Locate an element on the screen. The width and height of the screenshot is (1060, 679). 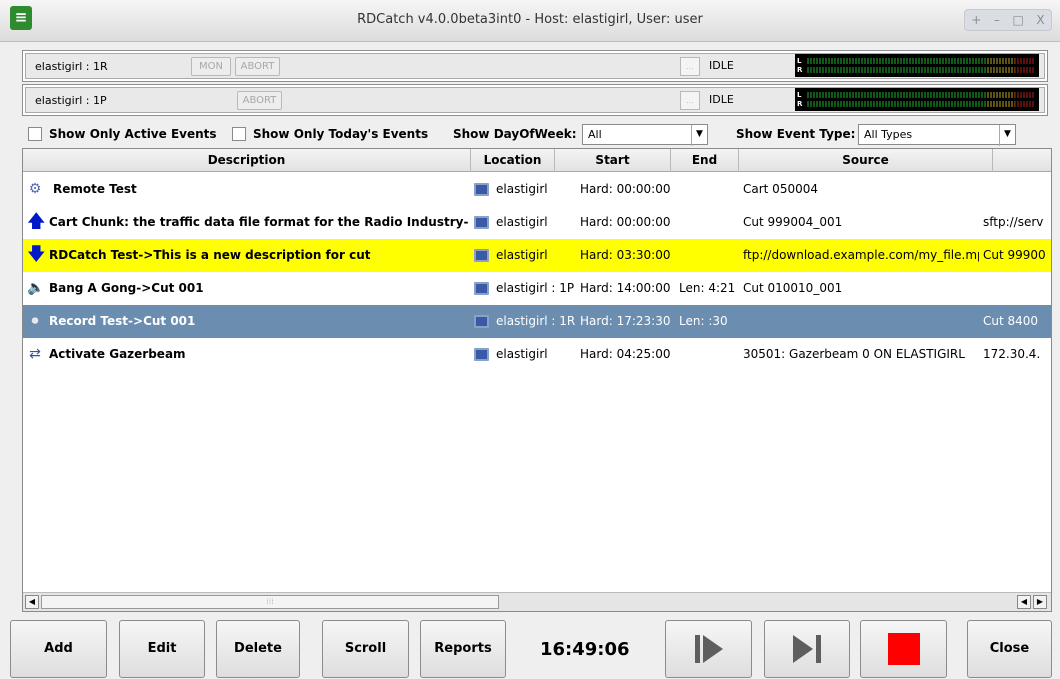
play-icon is located at coordinates (708, 648).